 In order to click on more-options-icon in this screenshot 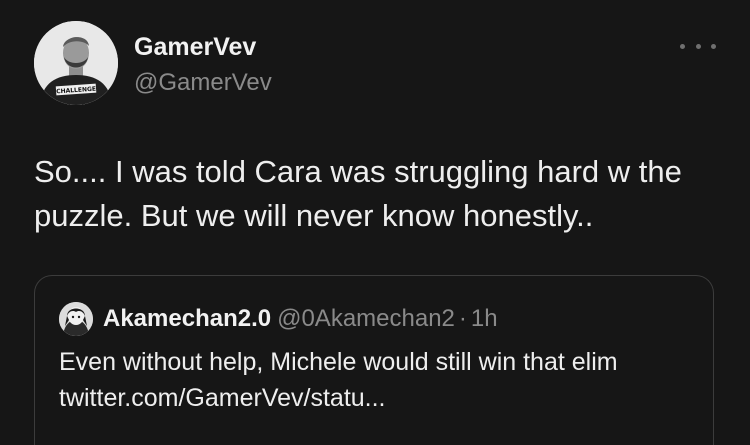, I will do `click(698, 46)`.